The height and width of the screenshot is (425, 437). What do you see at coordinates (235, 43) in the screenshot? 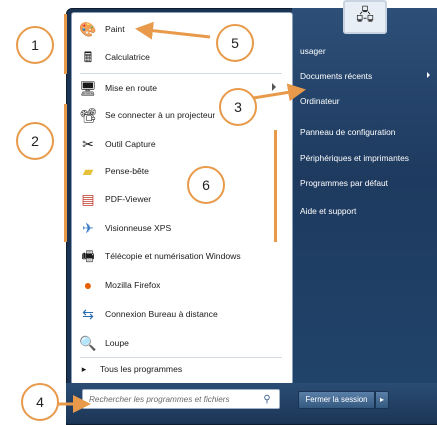
I see `callout-5: 5` at bounding box center [235, 43].